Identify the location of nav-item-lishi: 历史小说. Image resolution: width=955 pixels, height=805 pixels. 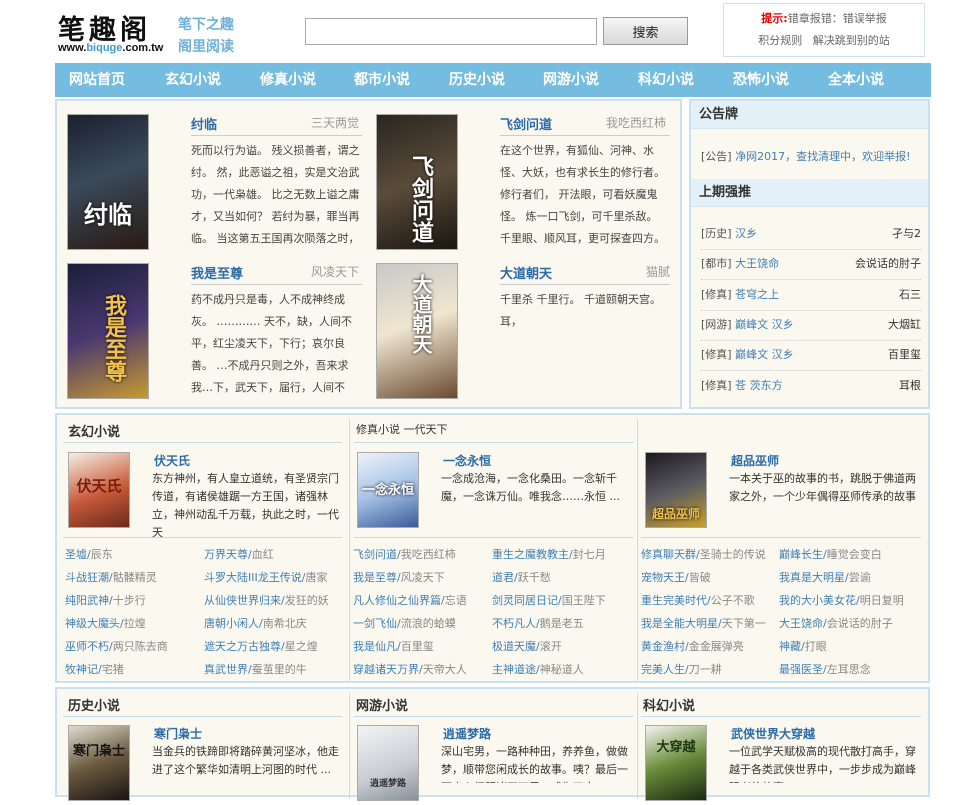
(477, 80).